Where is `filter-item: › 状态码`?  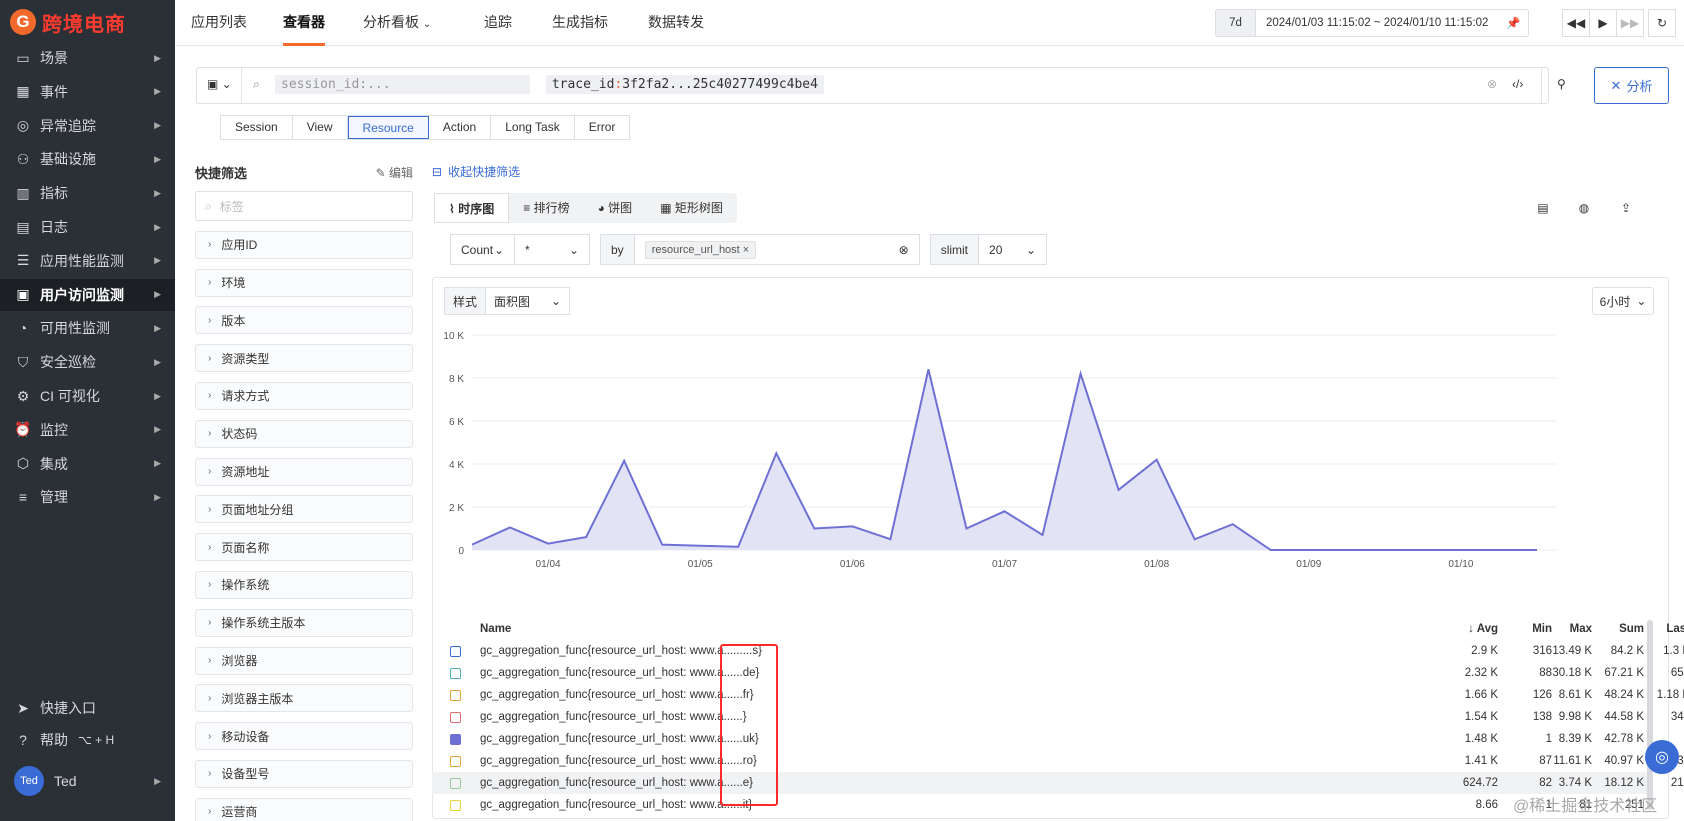
filter-item: › 状态码 is located at coordinates (304, 433).